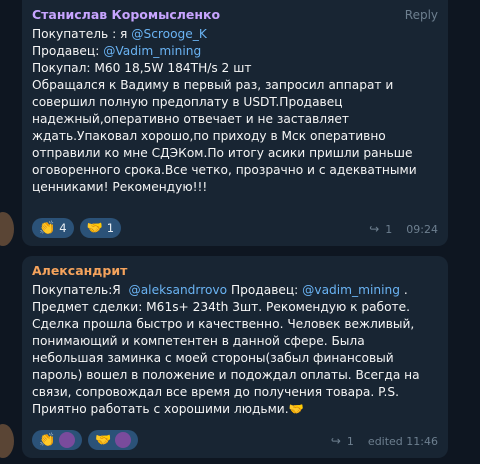  I want to click on author-name: Александрит, so click(235, 271).